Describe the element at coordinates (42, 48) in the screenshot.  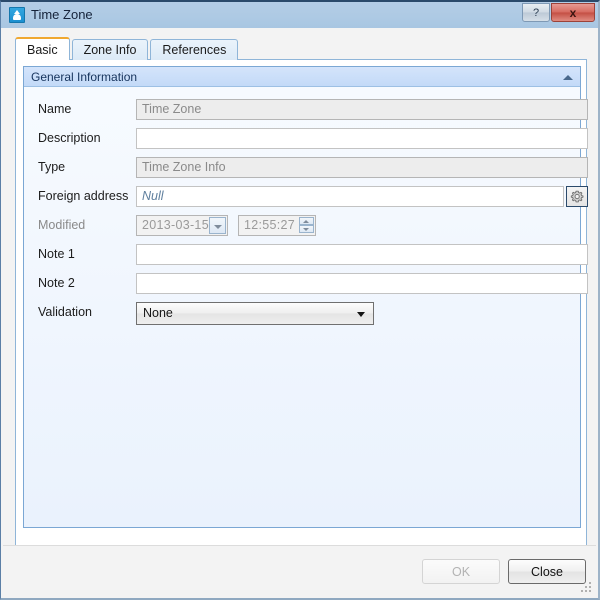
I see `tab-basic: Basic` at that location.